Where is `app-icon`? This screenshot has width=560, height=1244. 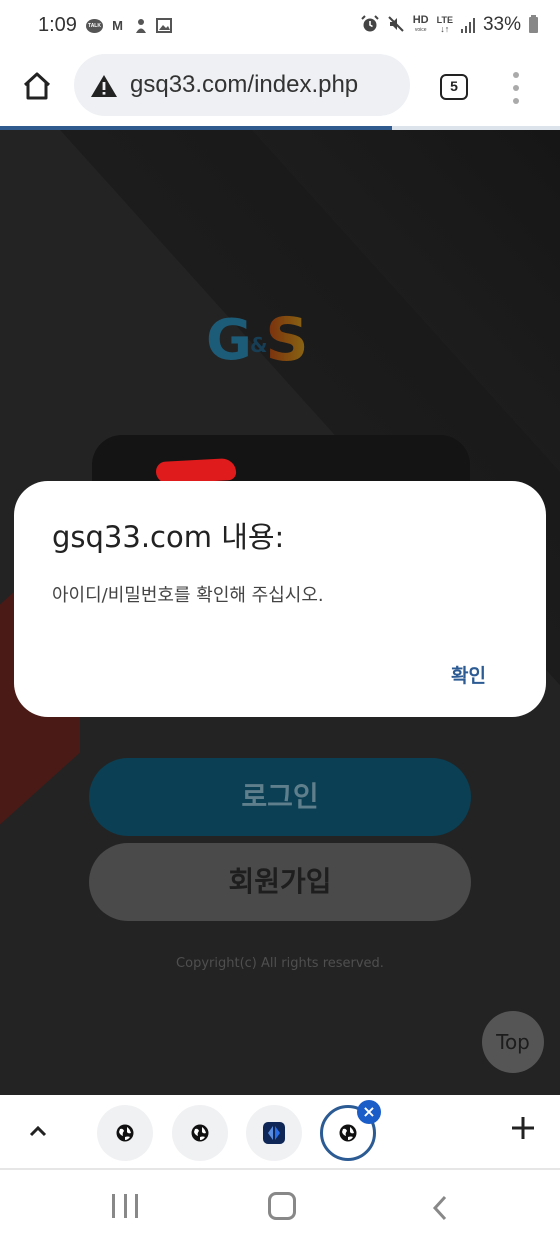
app-icon is located at coordinates (274, 1133).